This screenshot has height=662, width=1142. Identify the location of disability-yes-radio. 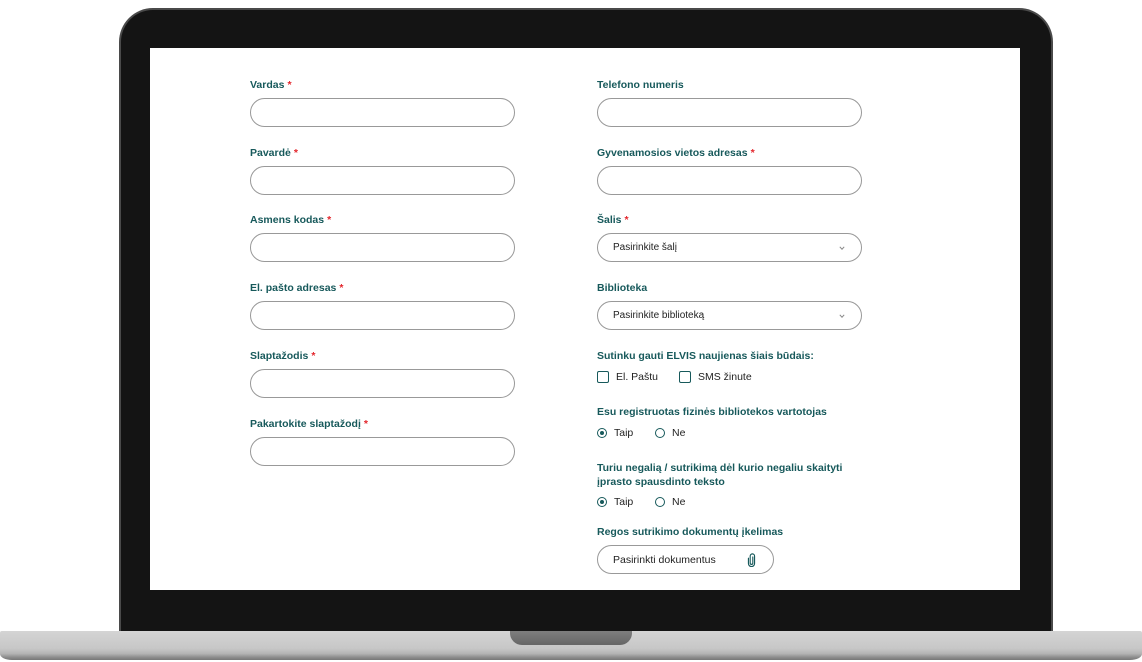
(602, 502).